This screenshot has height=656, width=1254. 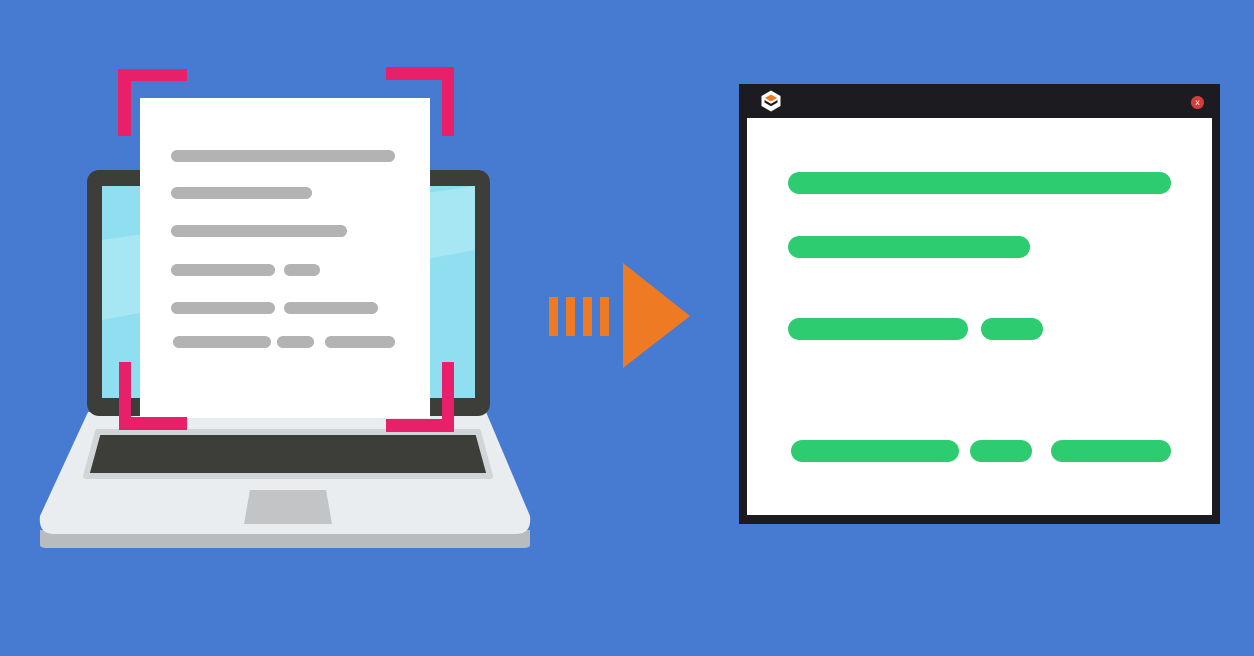 I want to click on window-titlebar: x, so click(x=979, y=101).